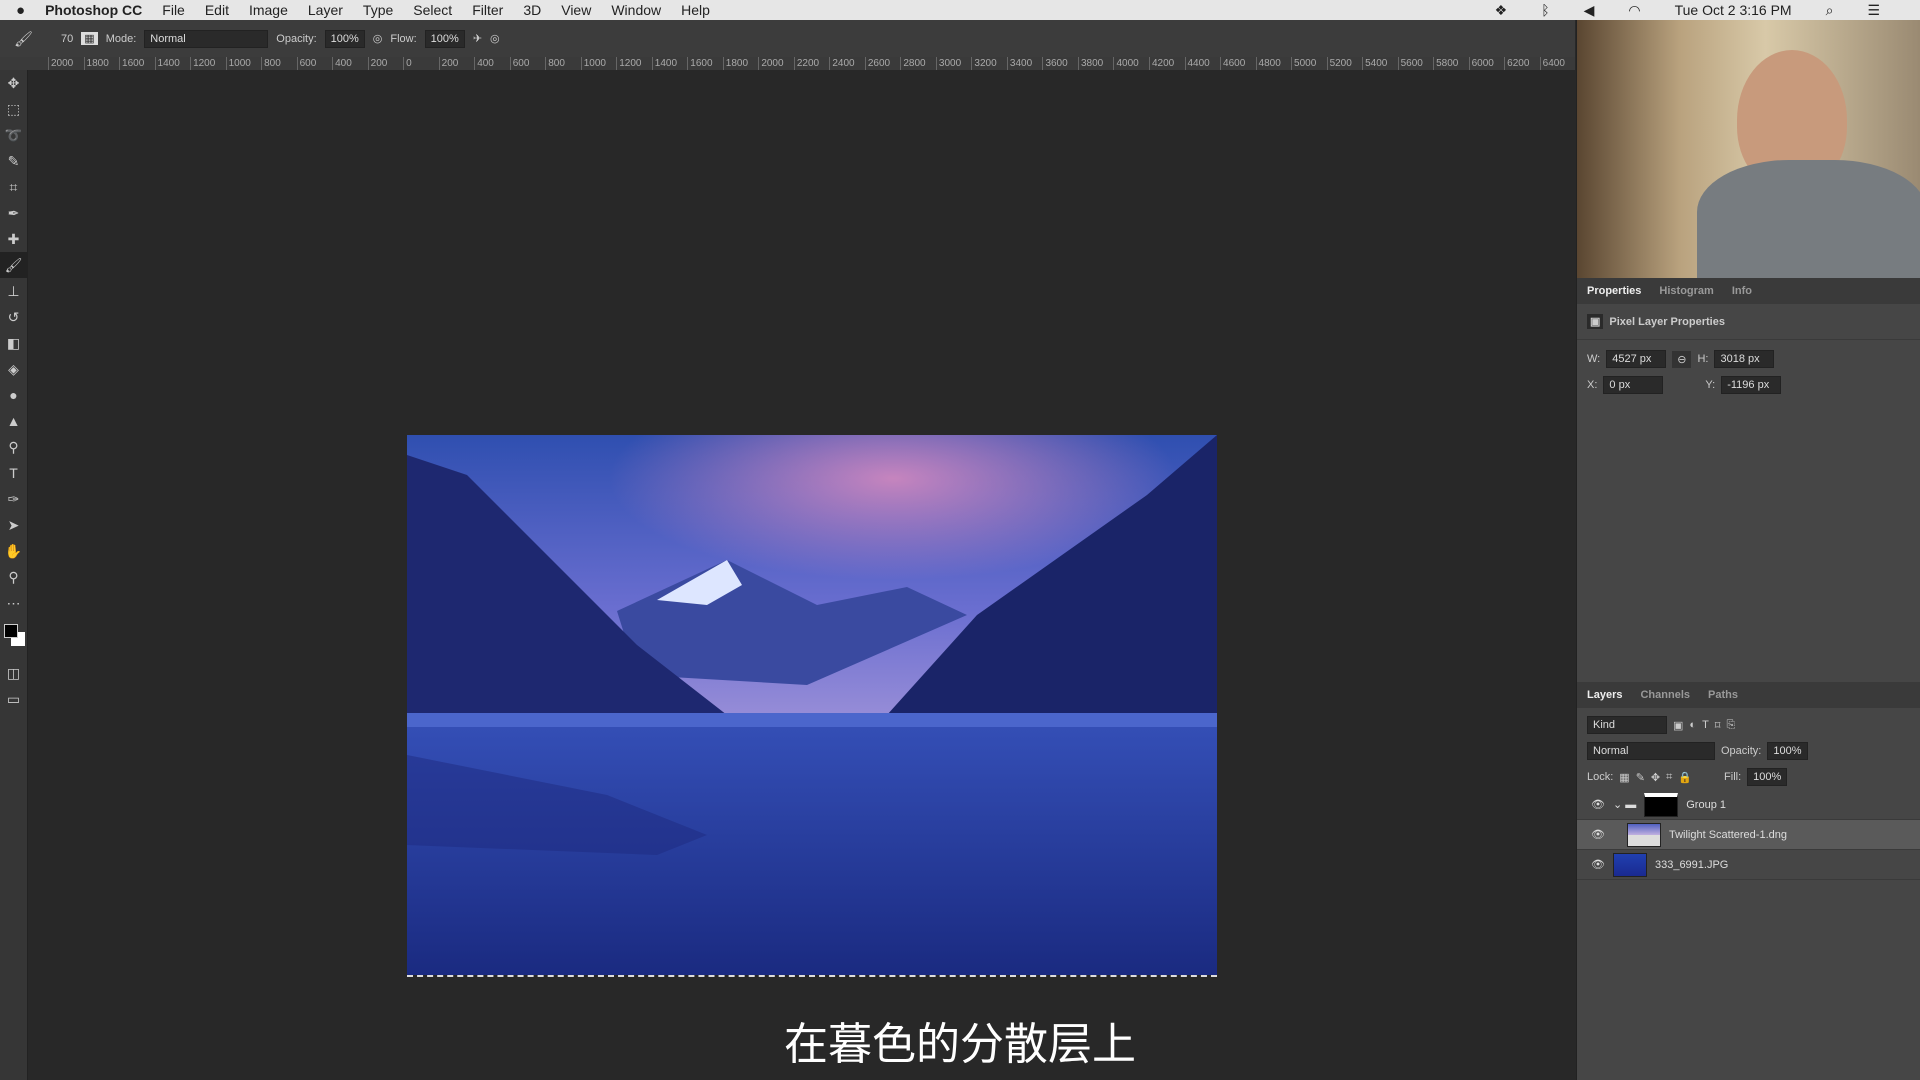  Describe the element at coordinates (1604, 695) in the screenshot. I see `tab-layers: Layers` at that location.